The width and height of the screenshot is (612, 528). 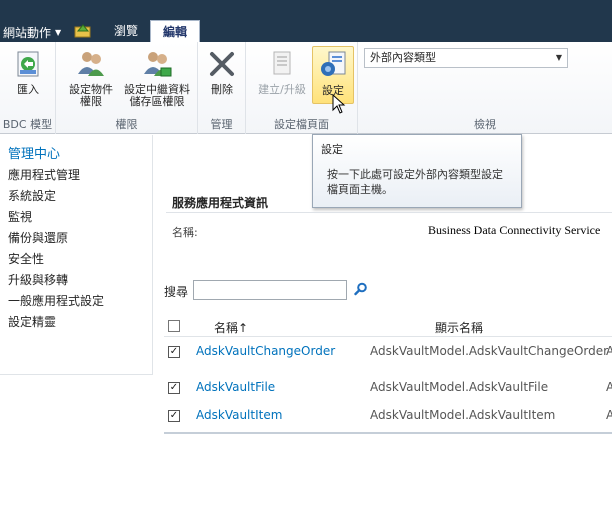 I want to click on group-permissions: 設定物件 權限 設定中繼資料 儲存區權限 權限, so click(x=127, y=88).